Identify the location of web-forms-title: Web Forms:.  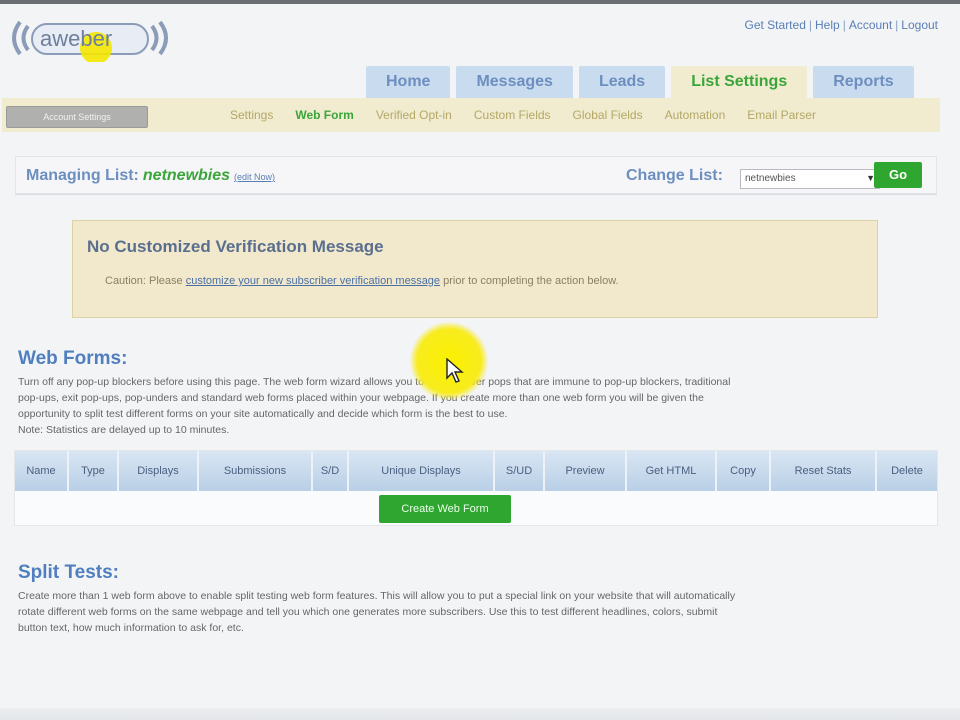
(73, 358).